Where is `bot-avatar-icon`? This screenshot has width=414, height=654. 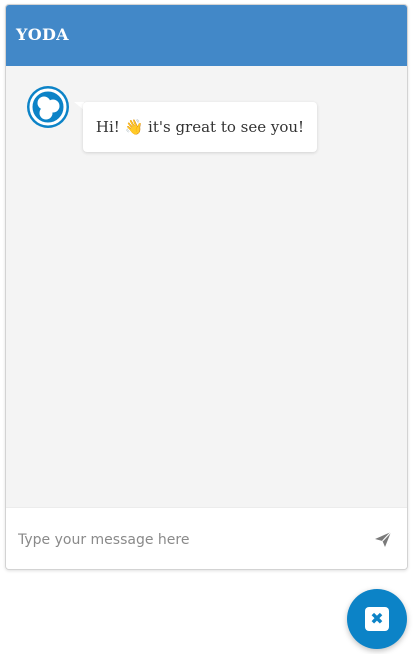
bot-avatar-icon is located at coordinates (48, 107).